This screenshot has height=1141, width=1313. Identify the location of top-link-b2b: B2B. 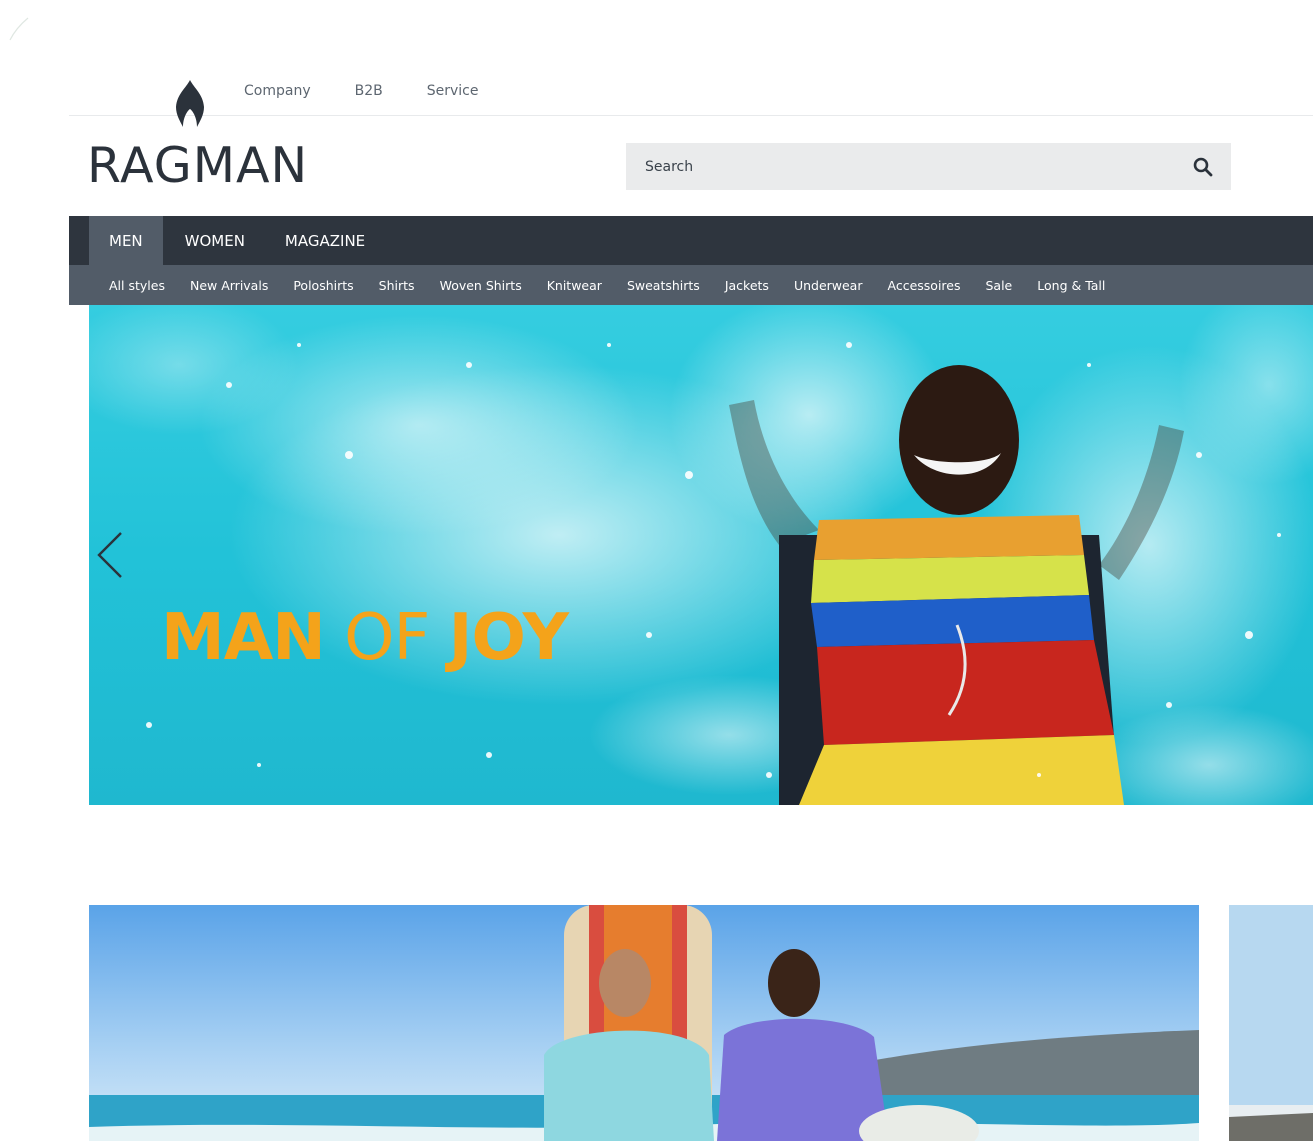
(369, 91).